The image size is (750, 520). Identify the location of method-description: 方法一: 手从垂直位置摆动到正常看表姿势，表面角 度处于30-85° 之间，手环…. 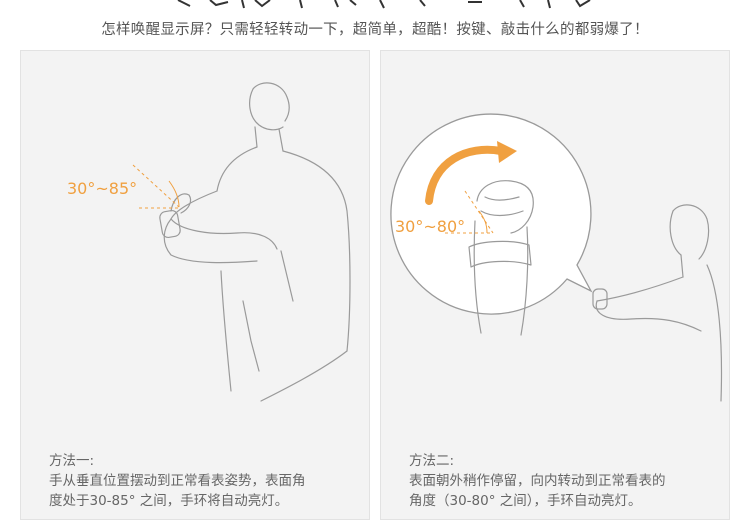
(177, 481).